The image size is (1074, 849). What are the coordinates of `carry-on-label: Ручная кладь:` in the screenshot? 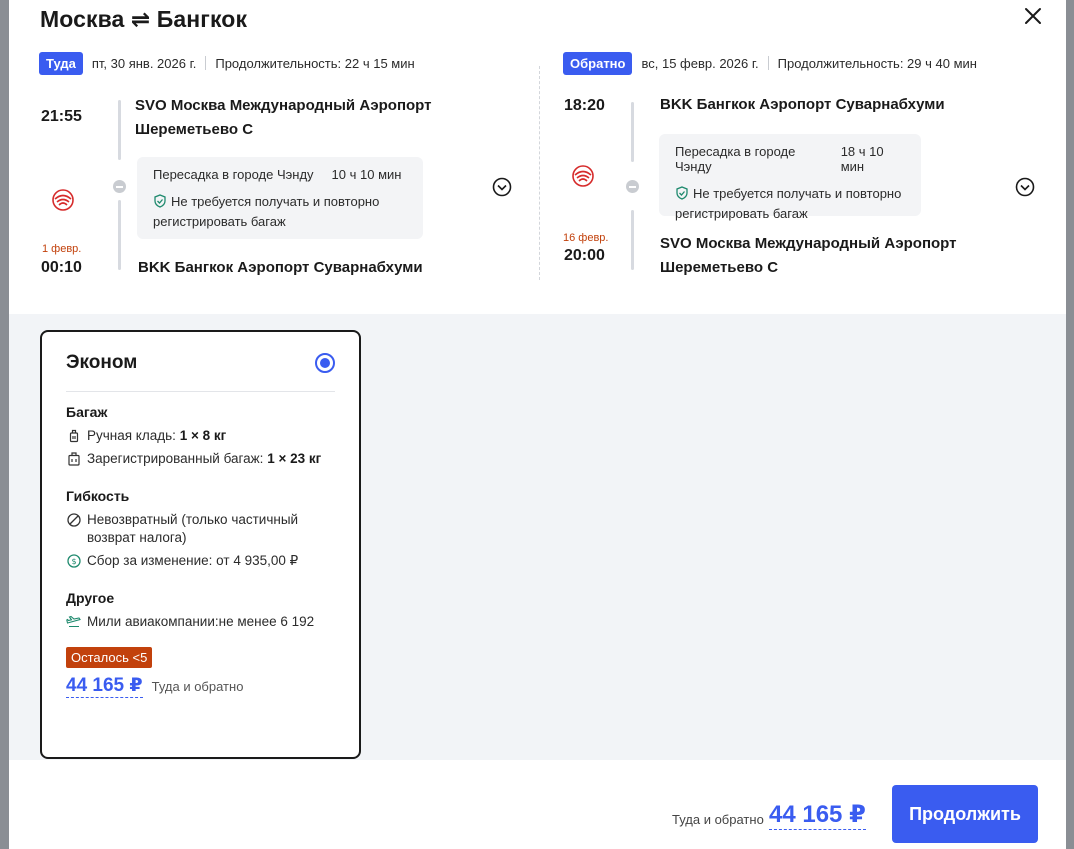 It's located at (131, 435).